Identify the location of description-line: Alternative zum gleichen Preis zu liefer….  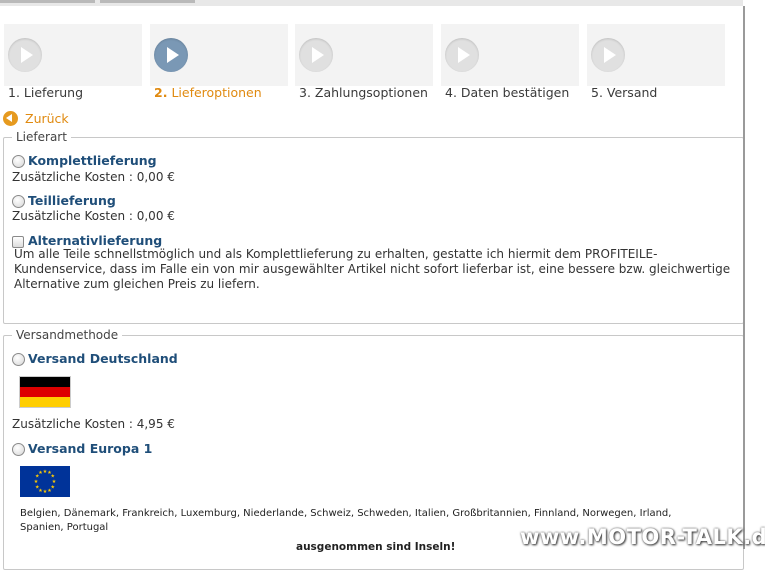
(137, 284).